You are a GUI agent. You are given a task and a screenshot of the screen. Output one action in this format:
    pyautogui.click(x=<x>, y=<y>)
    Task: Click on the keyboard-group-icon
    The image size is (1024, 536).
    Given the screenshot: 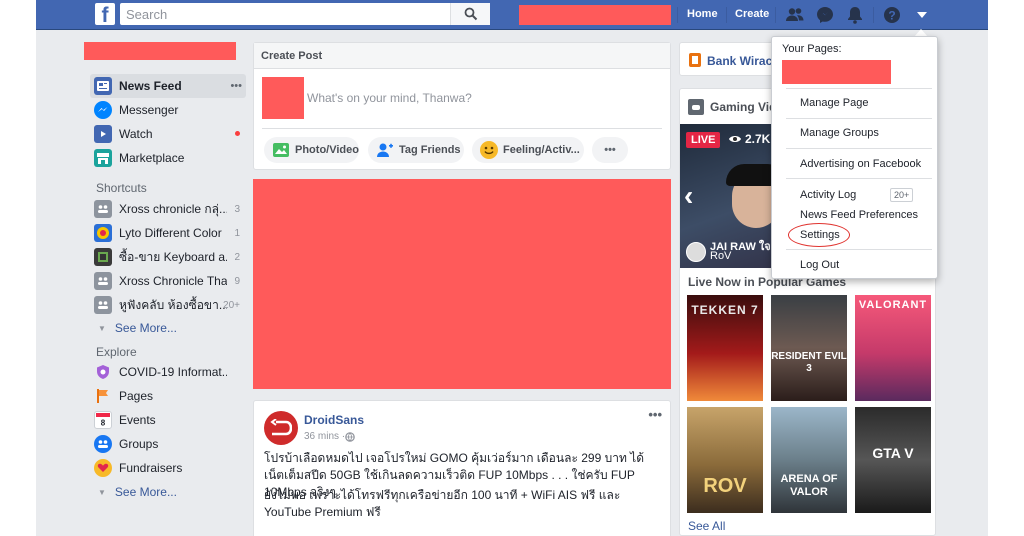 What is the action you would take?
    pyautogui.click(x=103, y=257)
    